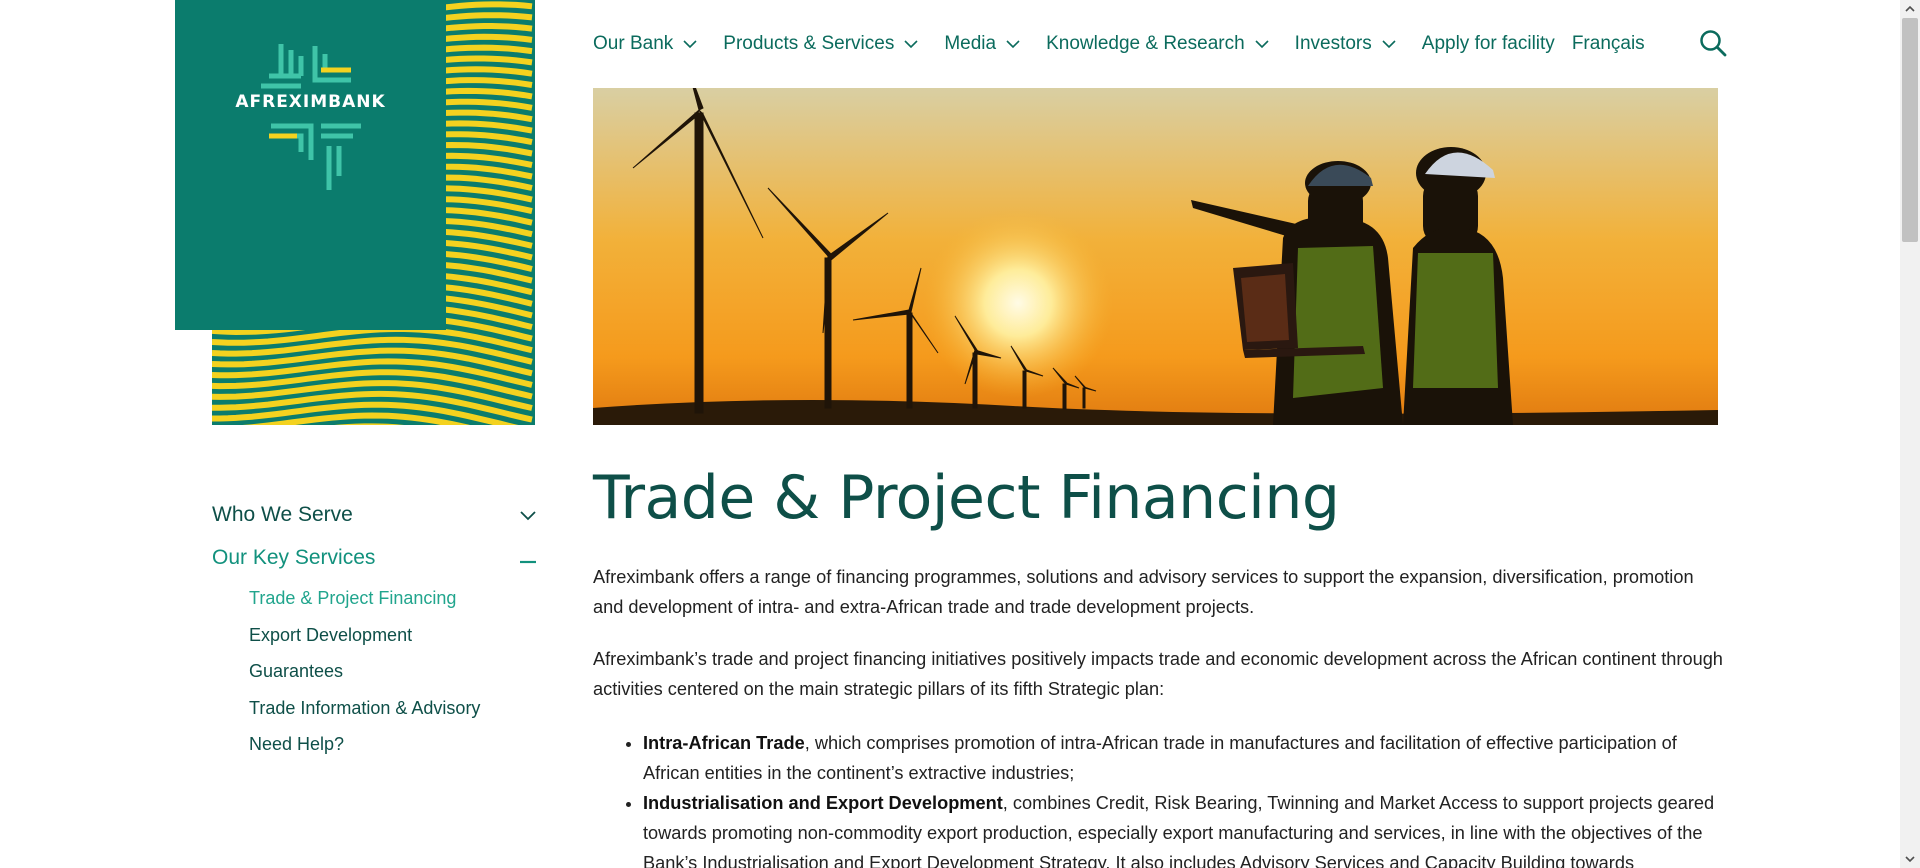 This screenshot has width=1920, height=868. I want to click on collapse-minus-icon, so click(528, 558).